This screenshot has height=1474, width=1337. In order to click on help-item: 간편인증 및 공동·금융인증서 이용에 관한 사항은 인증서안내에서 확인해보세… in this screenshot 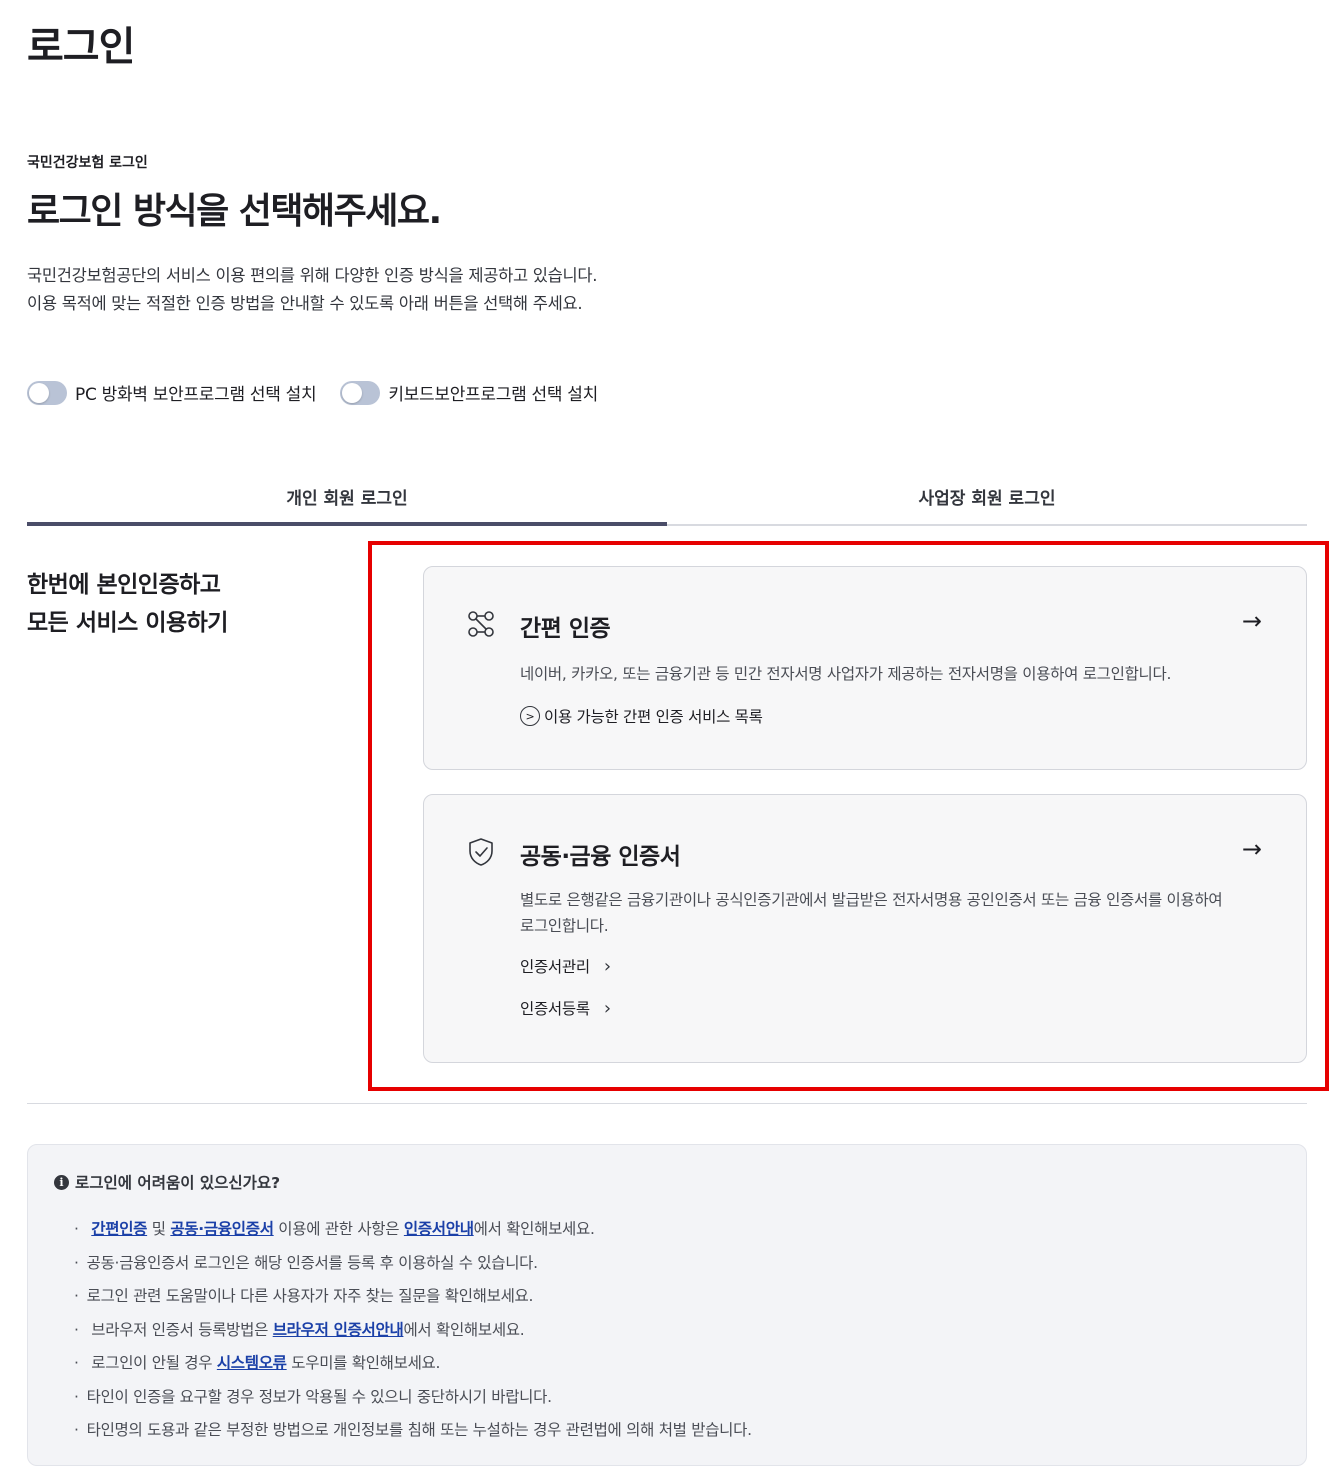, I will do `click(413, 1230)`.